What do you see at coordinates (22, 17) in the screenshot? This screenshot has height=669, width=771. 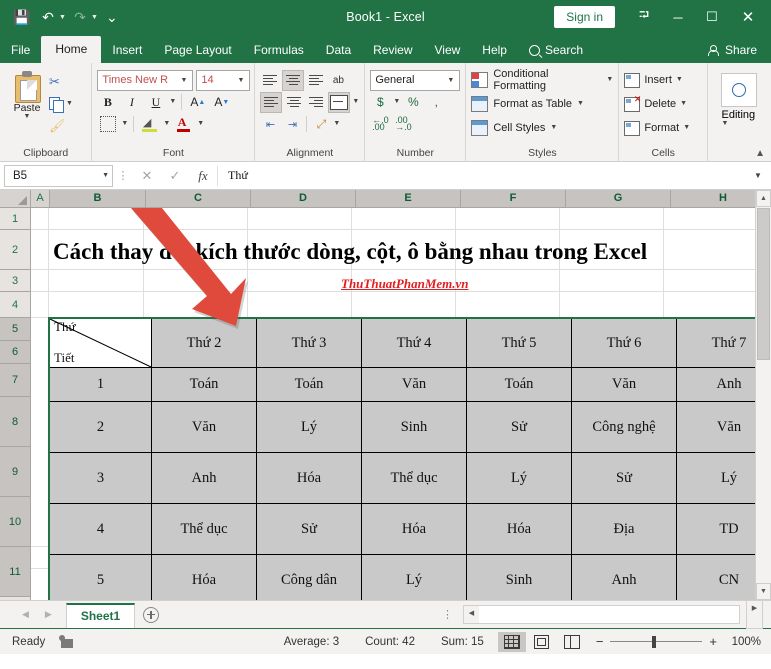 I see `save-icon: 💾` at bounding box center [22, 17].